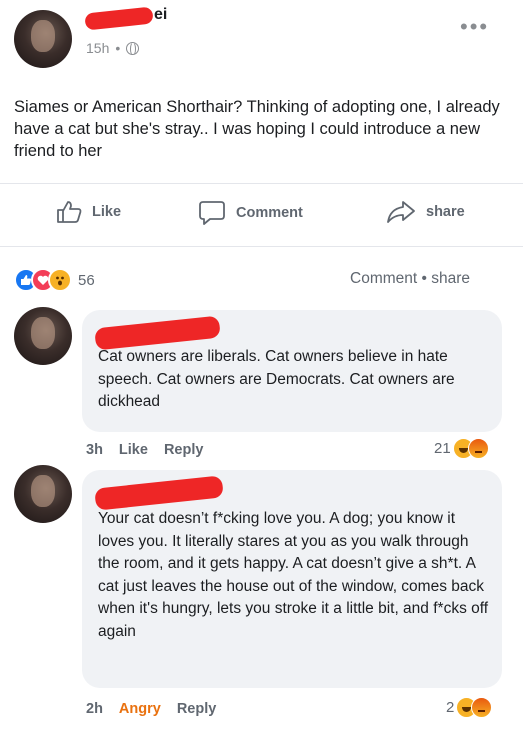 Image resolution: width=523 pixels, height=730 pixels. I want to click on comment-actions: 2h Angry Reply, so click(151, 709).